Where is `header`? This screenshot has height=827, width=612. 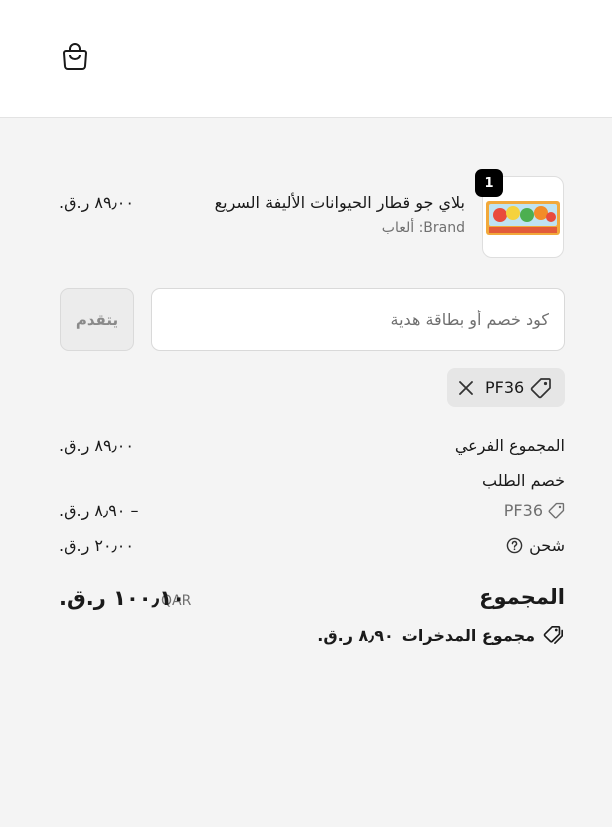
header is located at coordinates (306, 59).